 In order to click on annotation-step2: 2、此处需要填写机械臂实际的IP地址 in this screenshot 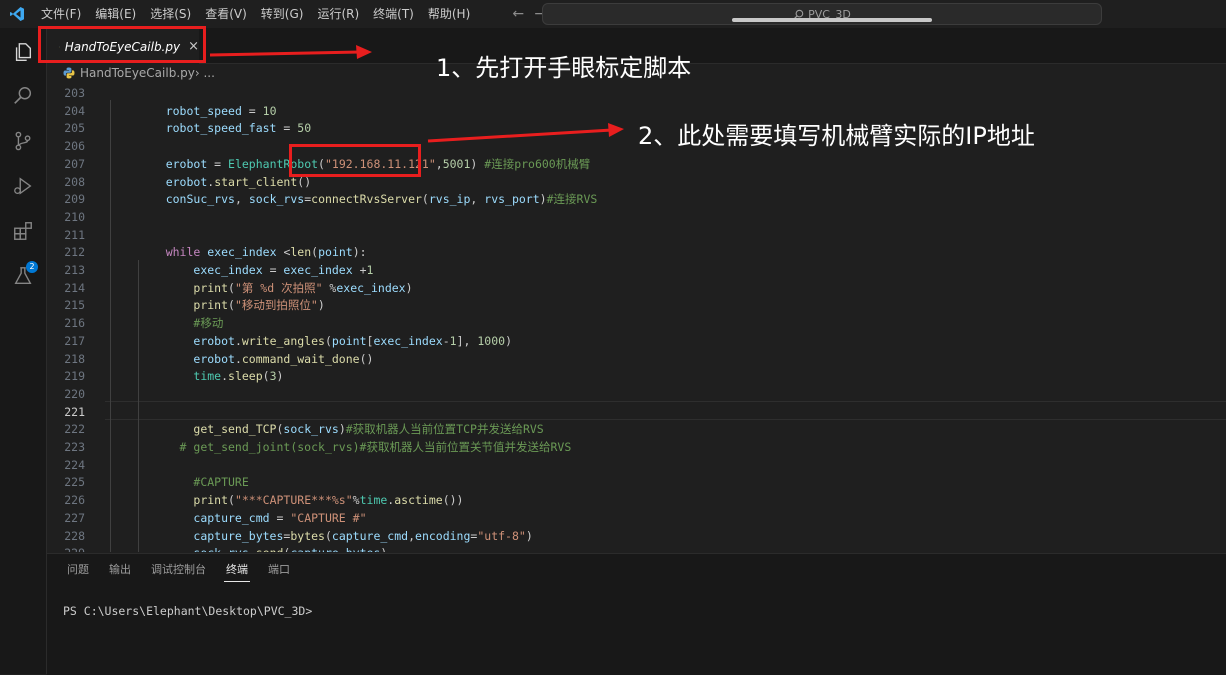, I will do `click(836, 136)`.